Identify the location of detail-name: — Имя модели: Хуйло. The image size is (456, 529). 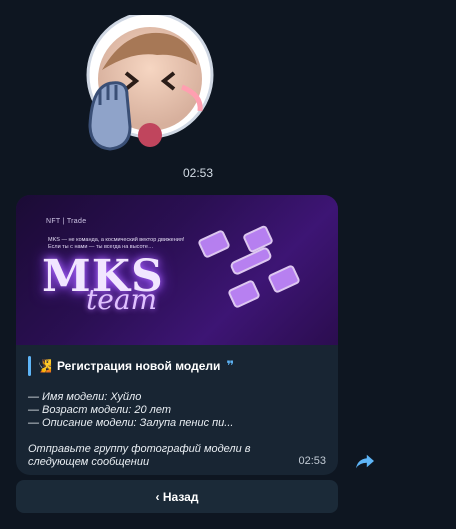
(85, 397).